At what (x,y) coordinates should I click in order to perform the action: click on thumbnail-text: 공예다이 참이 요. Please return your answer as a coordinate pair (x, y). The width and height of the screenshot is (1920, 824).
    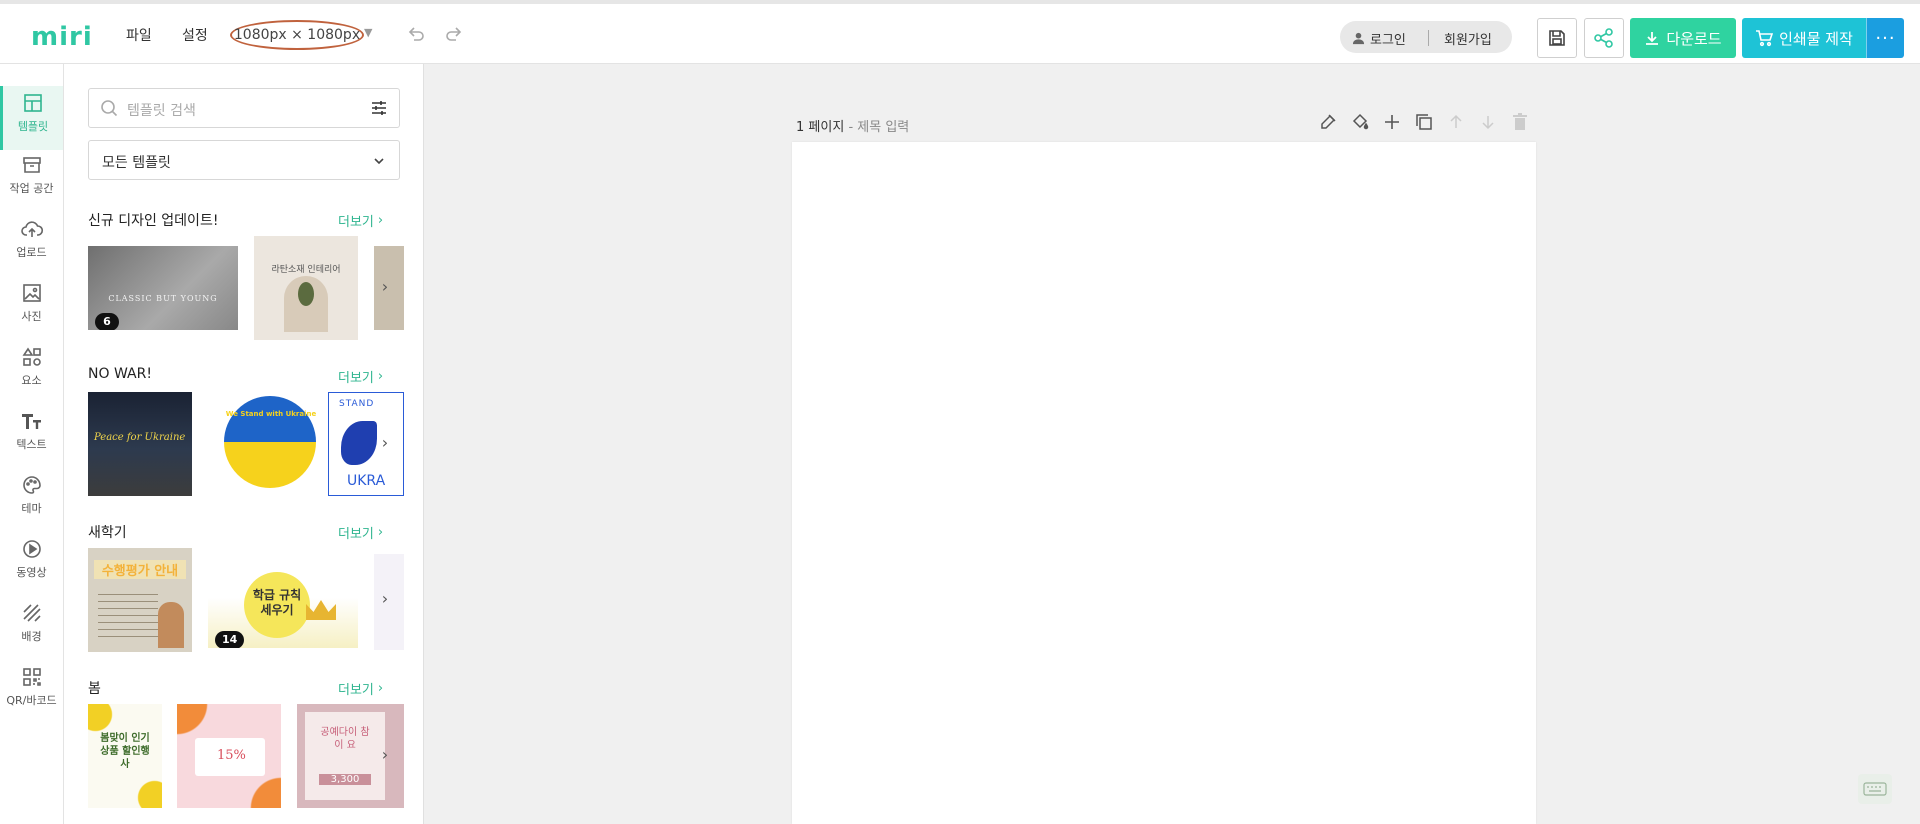
    Looking at the image, I should click on (345, 739).